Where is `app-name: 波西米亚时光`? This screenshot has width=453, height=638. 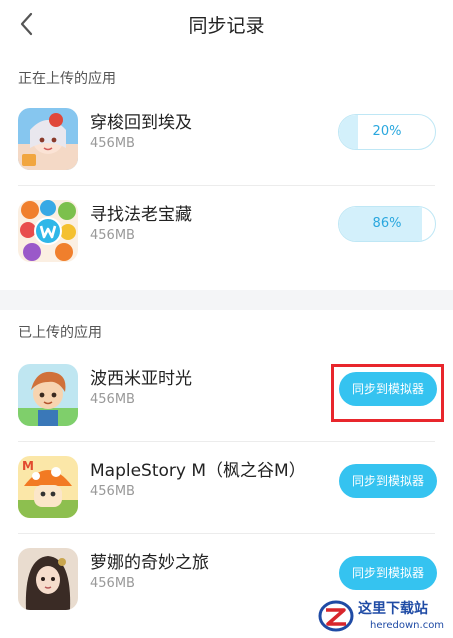 app-name: 波西米亚时光 is located at coordinates (141, 379).